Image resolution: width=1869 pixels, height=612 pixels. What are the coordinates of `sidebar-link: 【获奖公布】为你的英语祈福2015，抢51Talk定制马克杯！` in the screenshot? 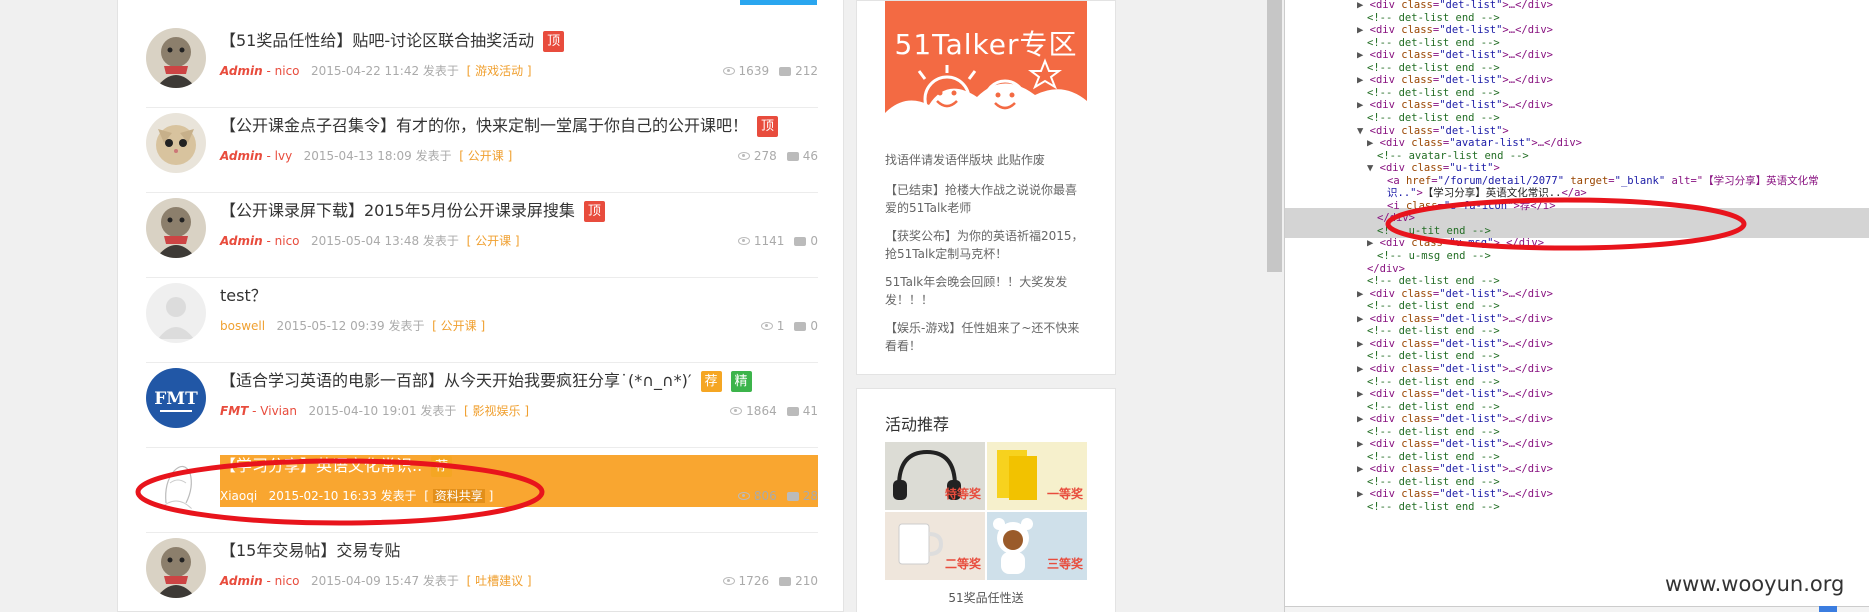 It's located at (986, 245).